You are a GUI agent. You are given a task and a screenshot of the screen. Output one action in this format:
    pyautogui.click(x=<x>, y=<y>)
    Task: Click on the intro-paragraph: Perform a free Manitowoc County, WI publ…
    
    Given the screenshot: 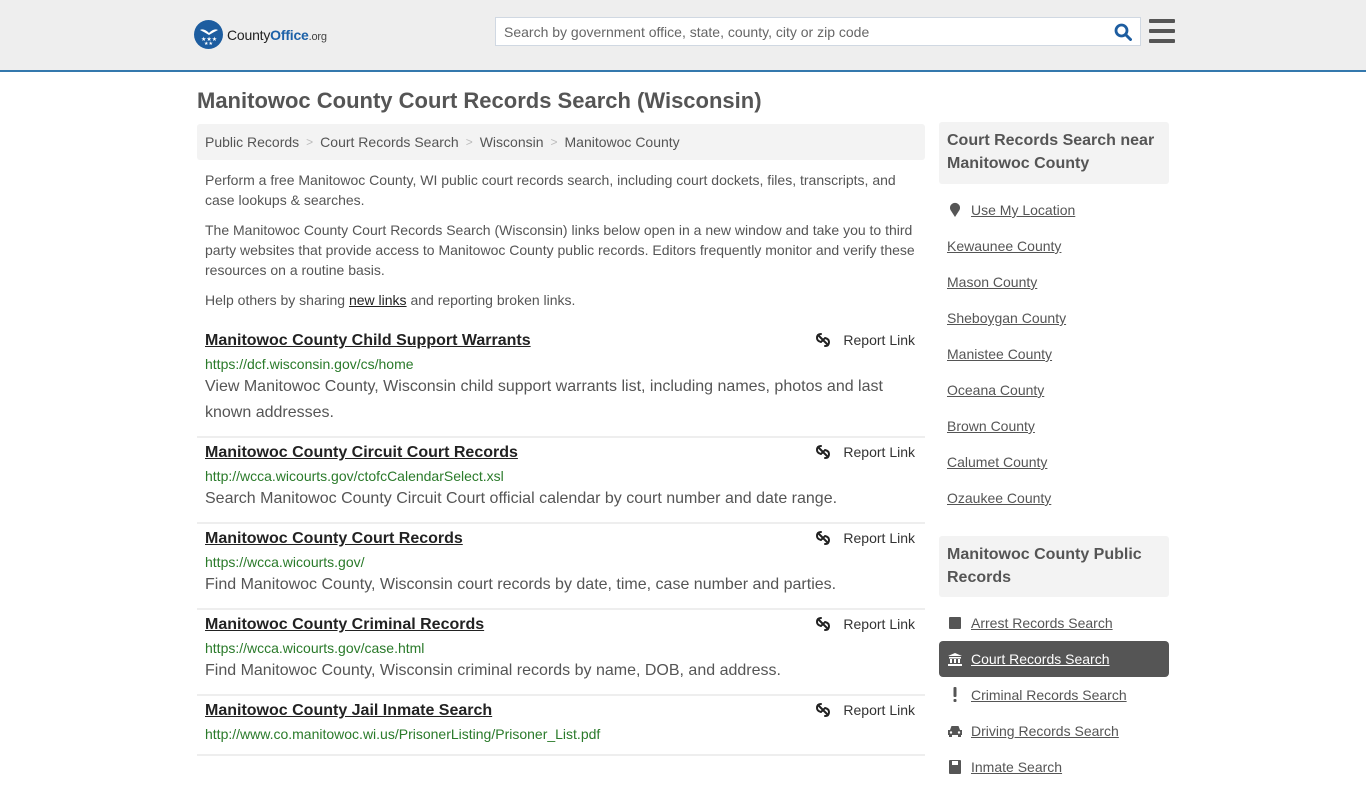 What is the action you would take?
    pyautogui.click(x=550, y=190)
    